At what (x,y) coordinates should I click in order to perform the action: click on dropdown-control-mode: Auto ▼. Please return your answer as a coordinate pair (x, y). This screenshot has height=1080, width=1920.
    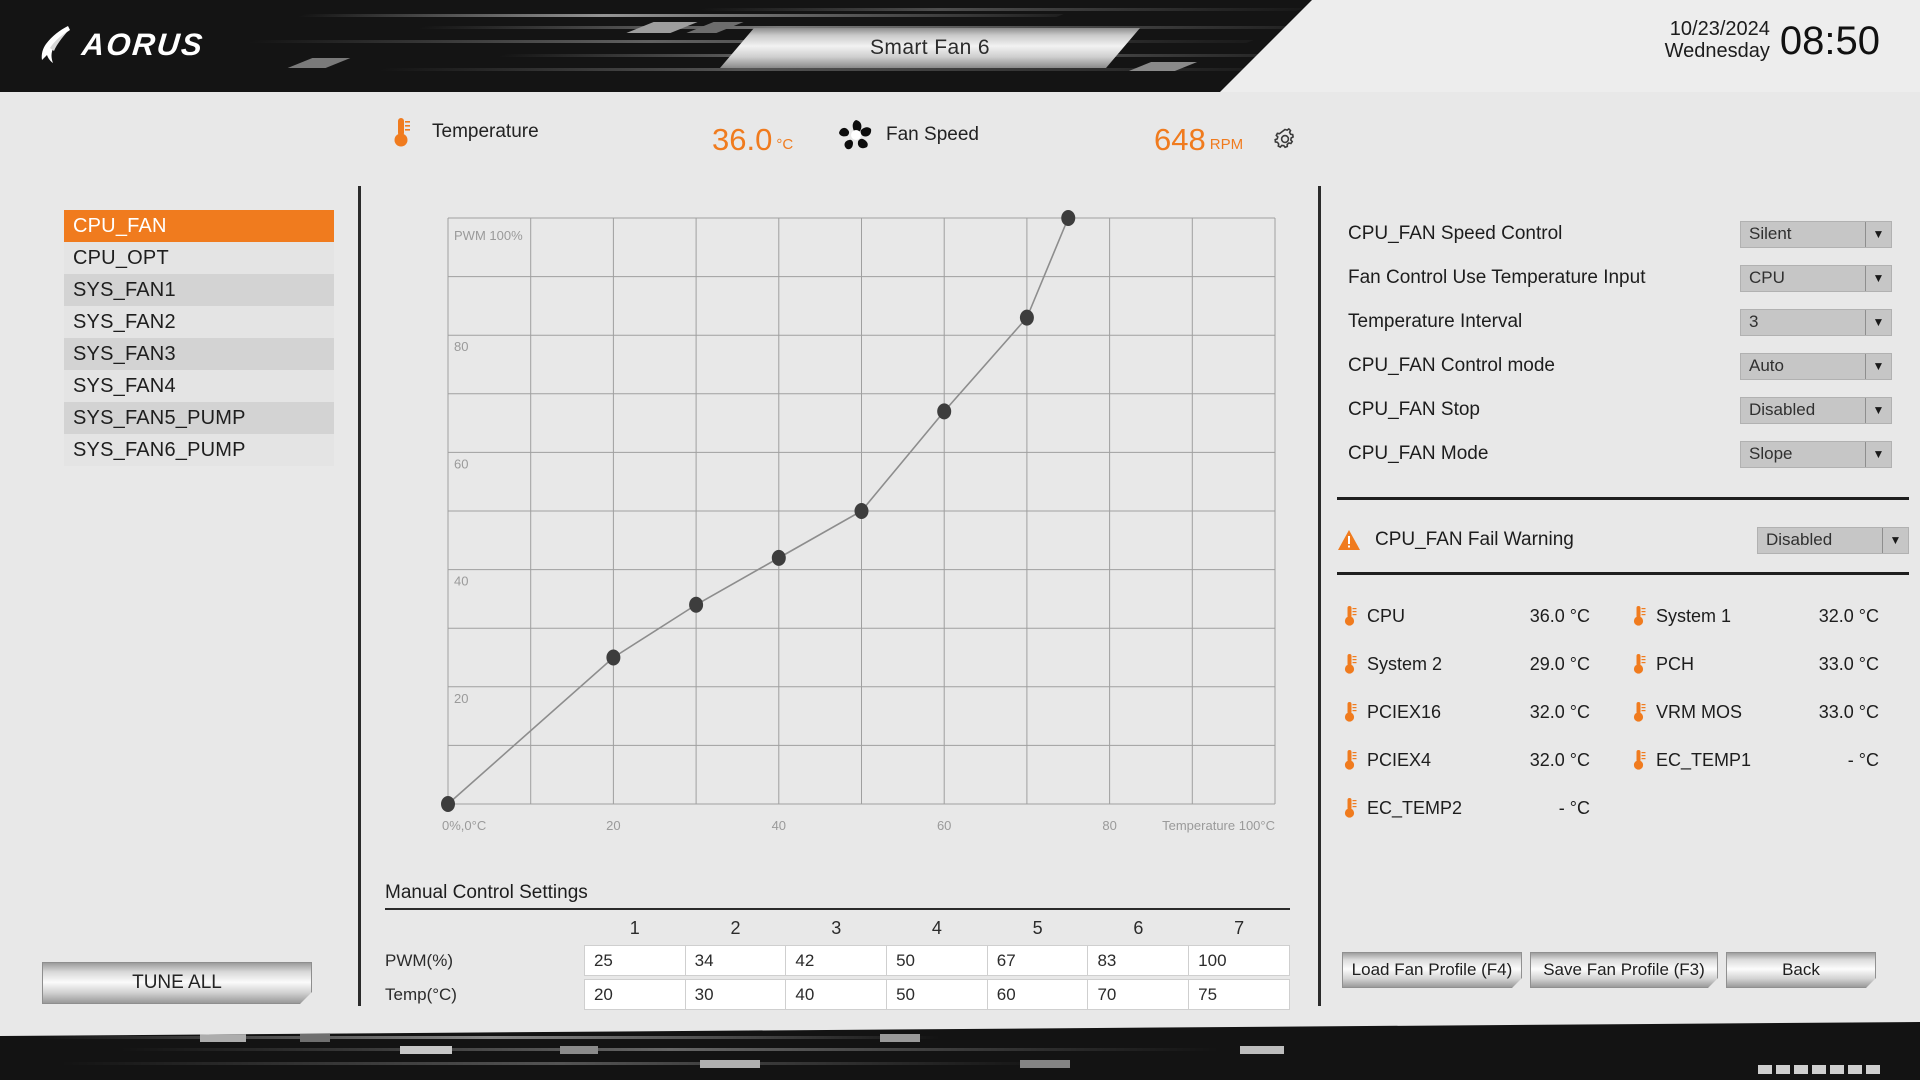
    Looking at the image, I should click on (1816, 366).